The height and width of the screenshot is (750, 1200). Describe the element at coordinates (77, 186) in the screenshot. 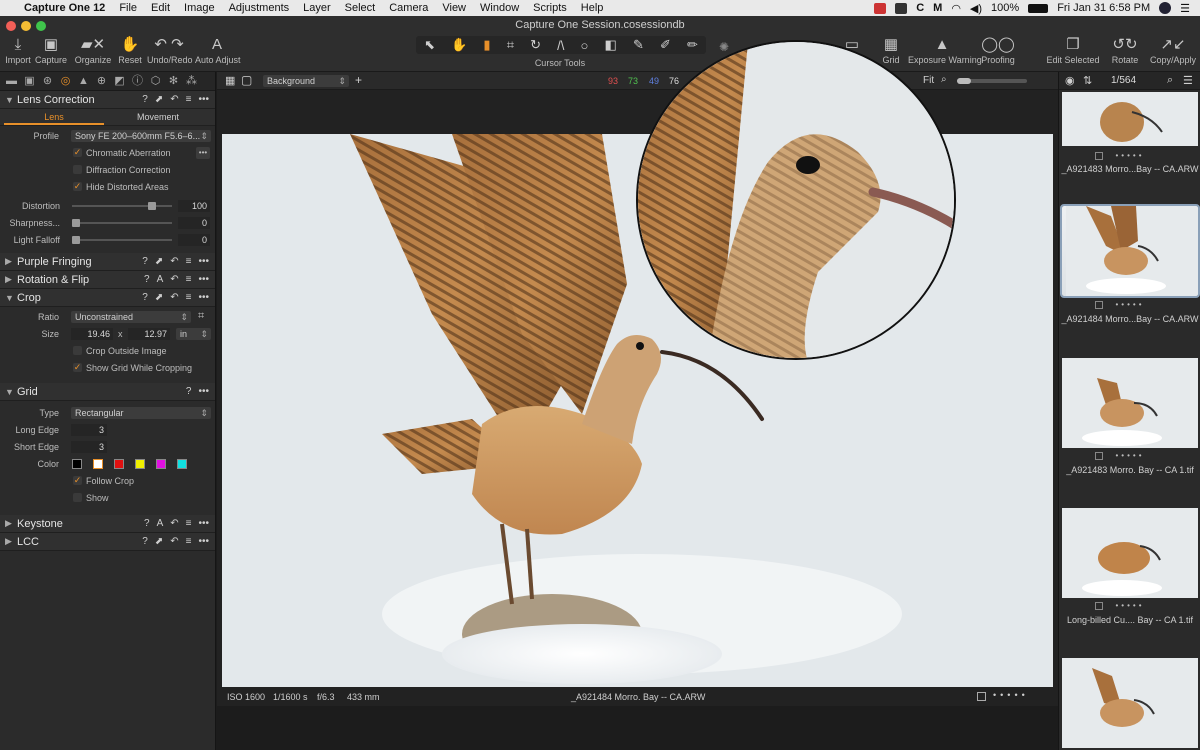

I see `hide-distorted-checkbox: ✓` at that location.